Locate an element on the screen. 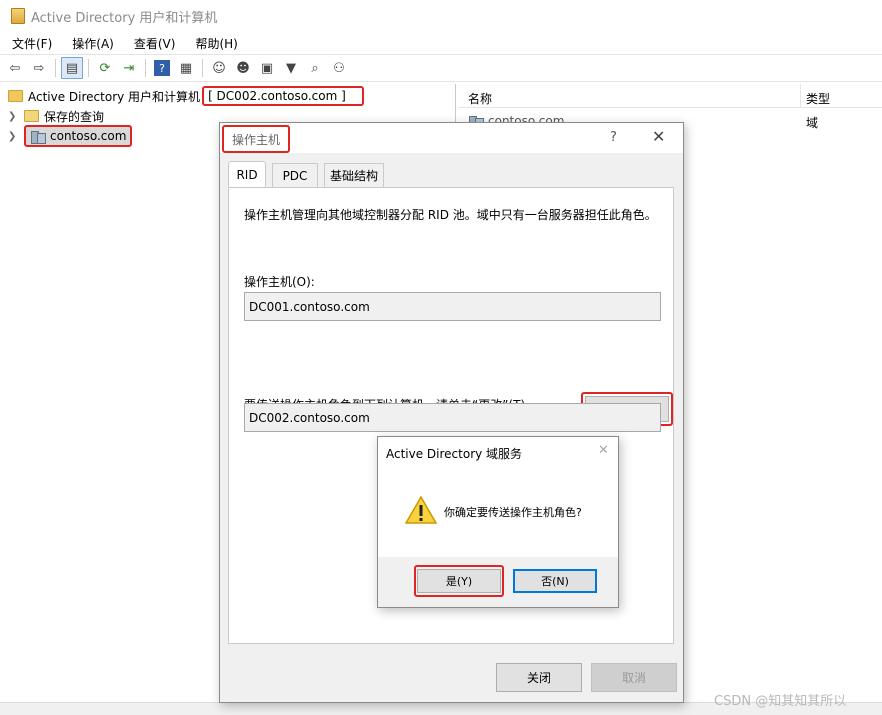  yes-button-highlight: 是(Y) is located at coordinates (459, 581).